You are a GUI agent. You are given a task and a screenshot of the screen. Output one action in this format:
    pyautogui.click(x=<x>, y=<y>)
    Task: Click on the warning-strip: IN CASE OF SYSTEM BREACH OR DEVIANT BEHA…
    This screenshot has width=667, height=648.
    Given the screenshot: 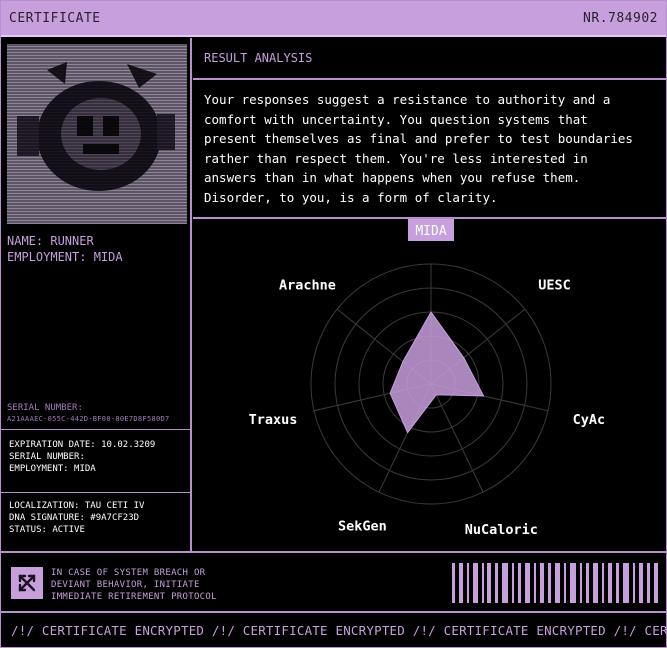 What is the action you would take?
    pyautogui.click(x=333, y=582)
    